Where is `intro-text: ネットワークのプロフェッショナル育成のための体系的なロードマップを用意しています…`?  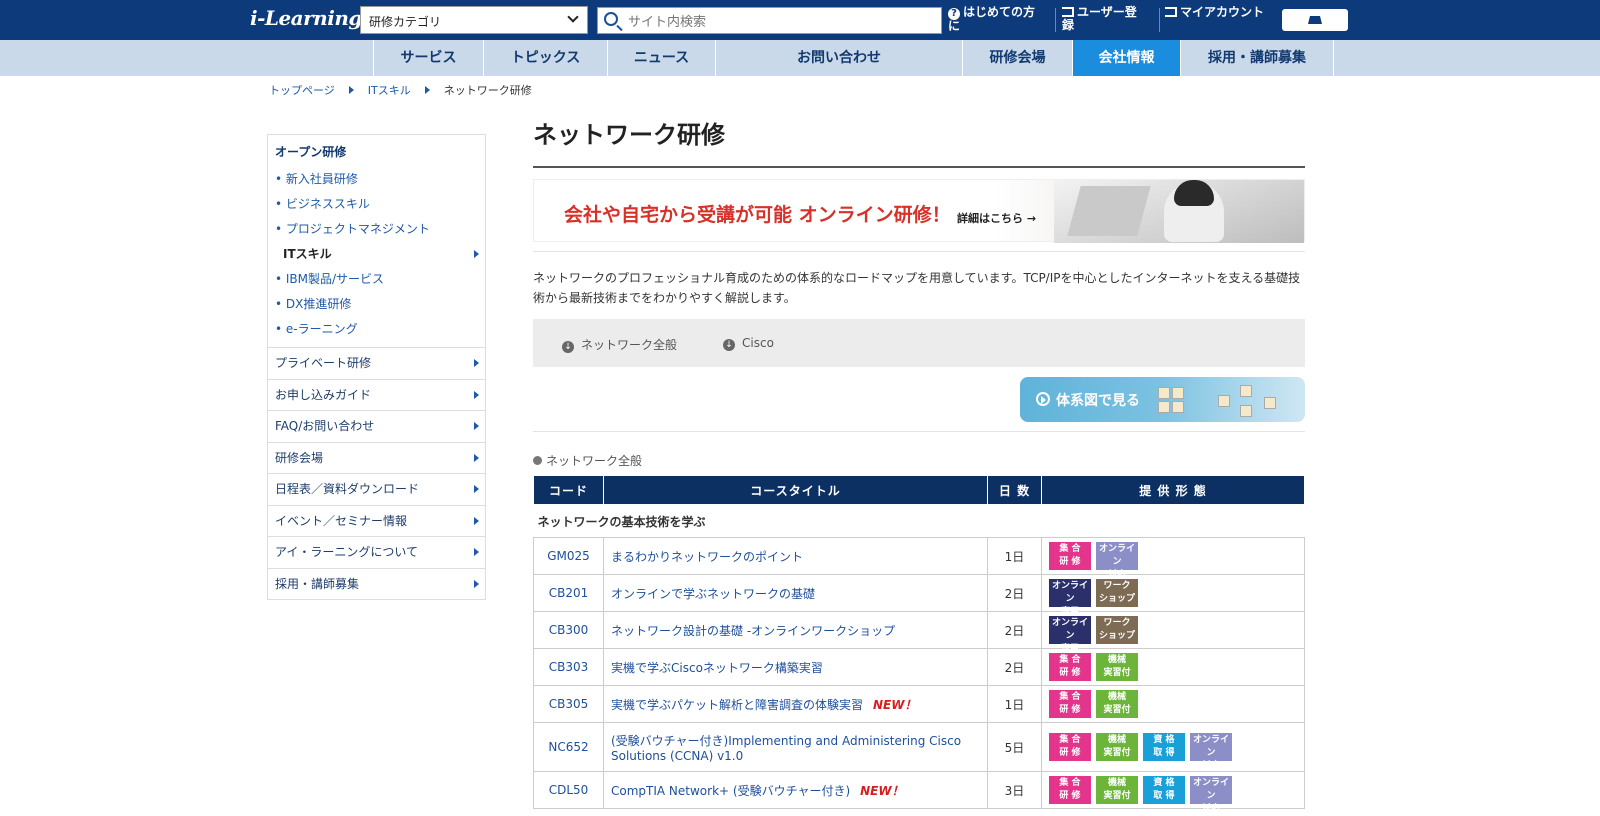 intro-text: ネットワークのプロフェッショナル育成のための体系的なロードマップを用意しています… is located at coordinates (917, 288).